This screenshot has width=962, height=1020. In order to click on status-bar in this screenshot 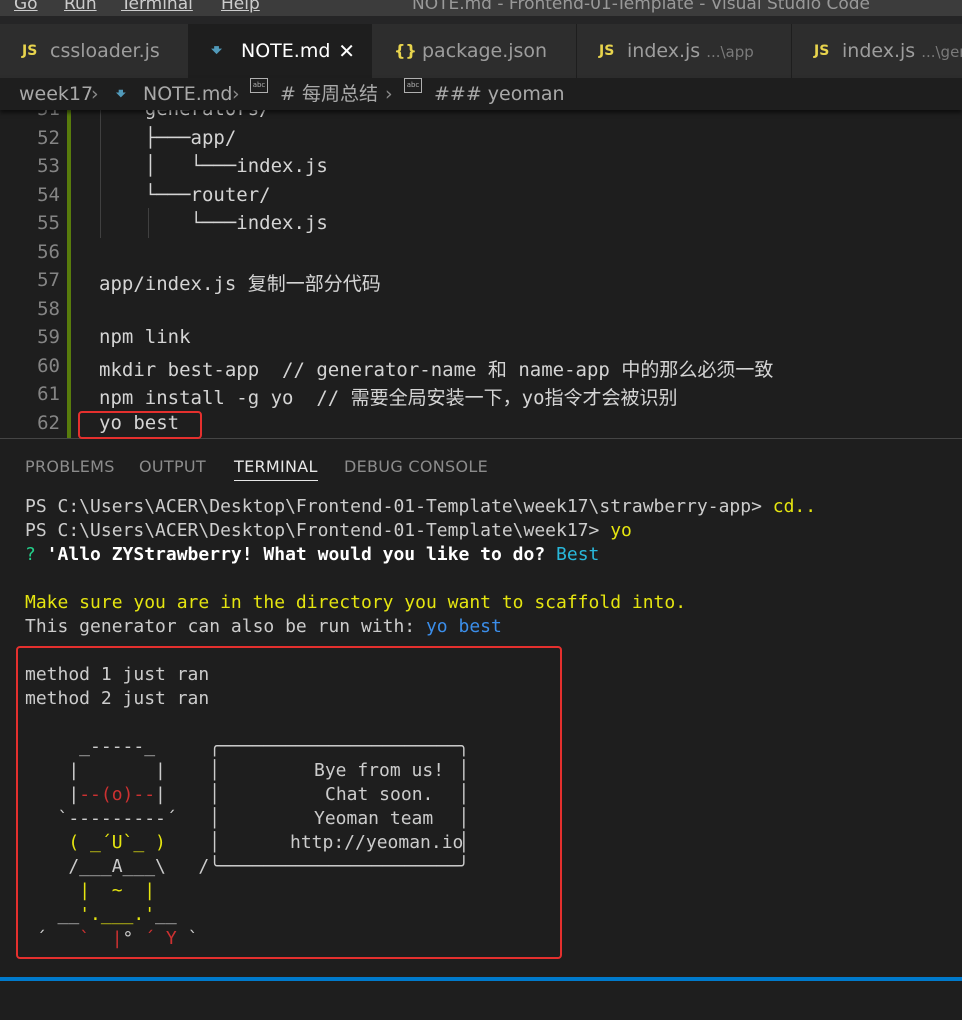, I will do `click(481, 979)`.